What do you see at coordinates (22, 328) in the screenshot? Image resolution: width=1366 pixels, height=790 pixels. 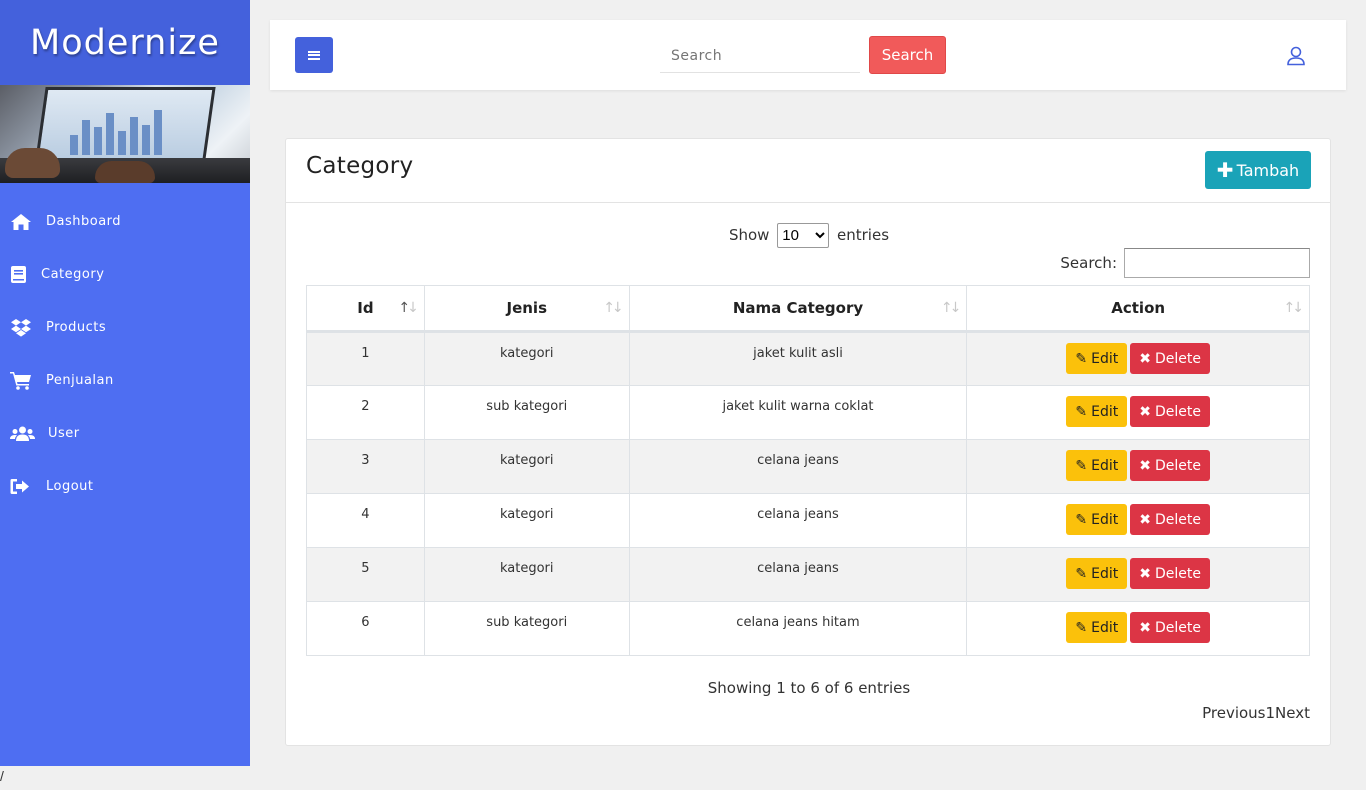 I see `dropbox-icon` at bounding box center [22, 328].